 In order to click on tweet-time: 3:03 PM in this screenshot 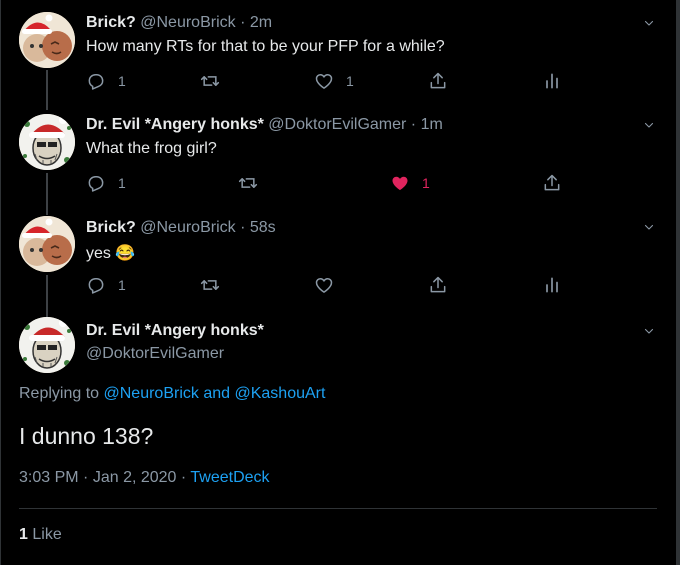, I will do `click(49, 477)`.